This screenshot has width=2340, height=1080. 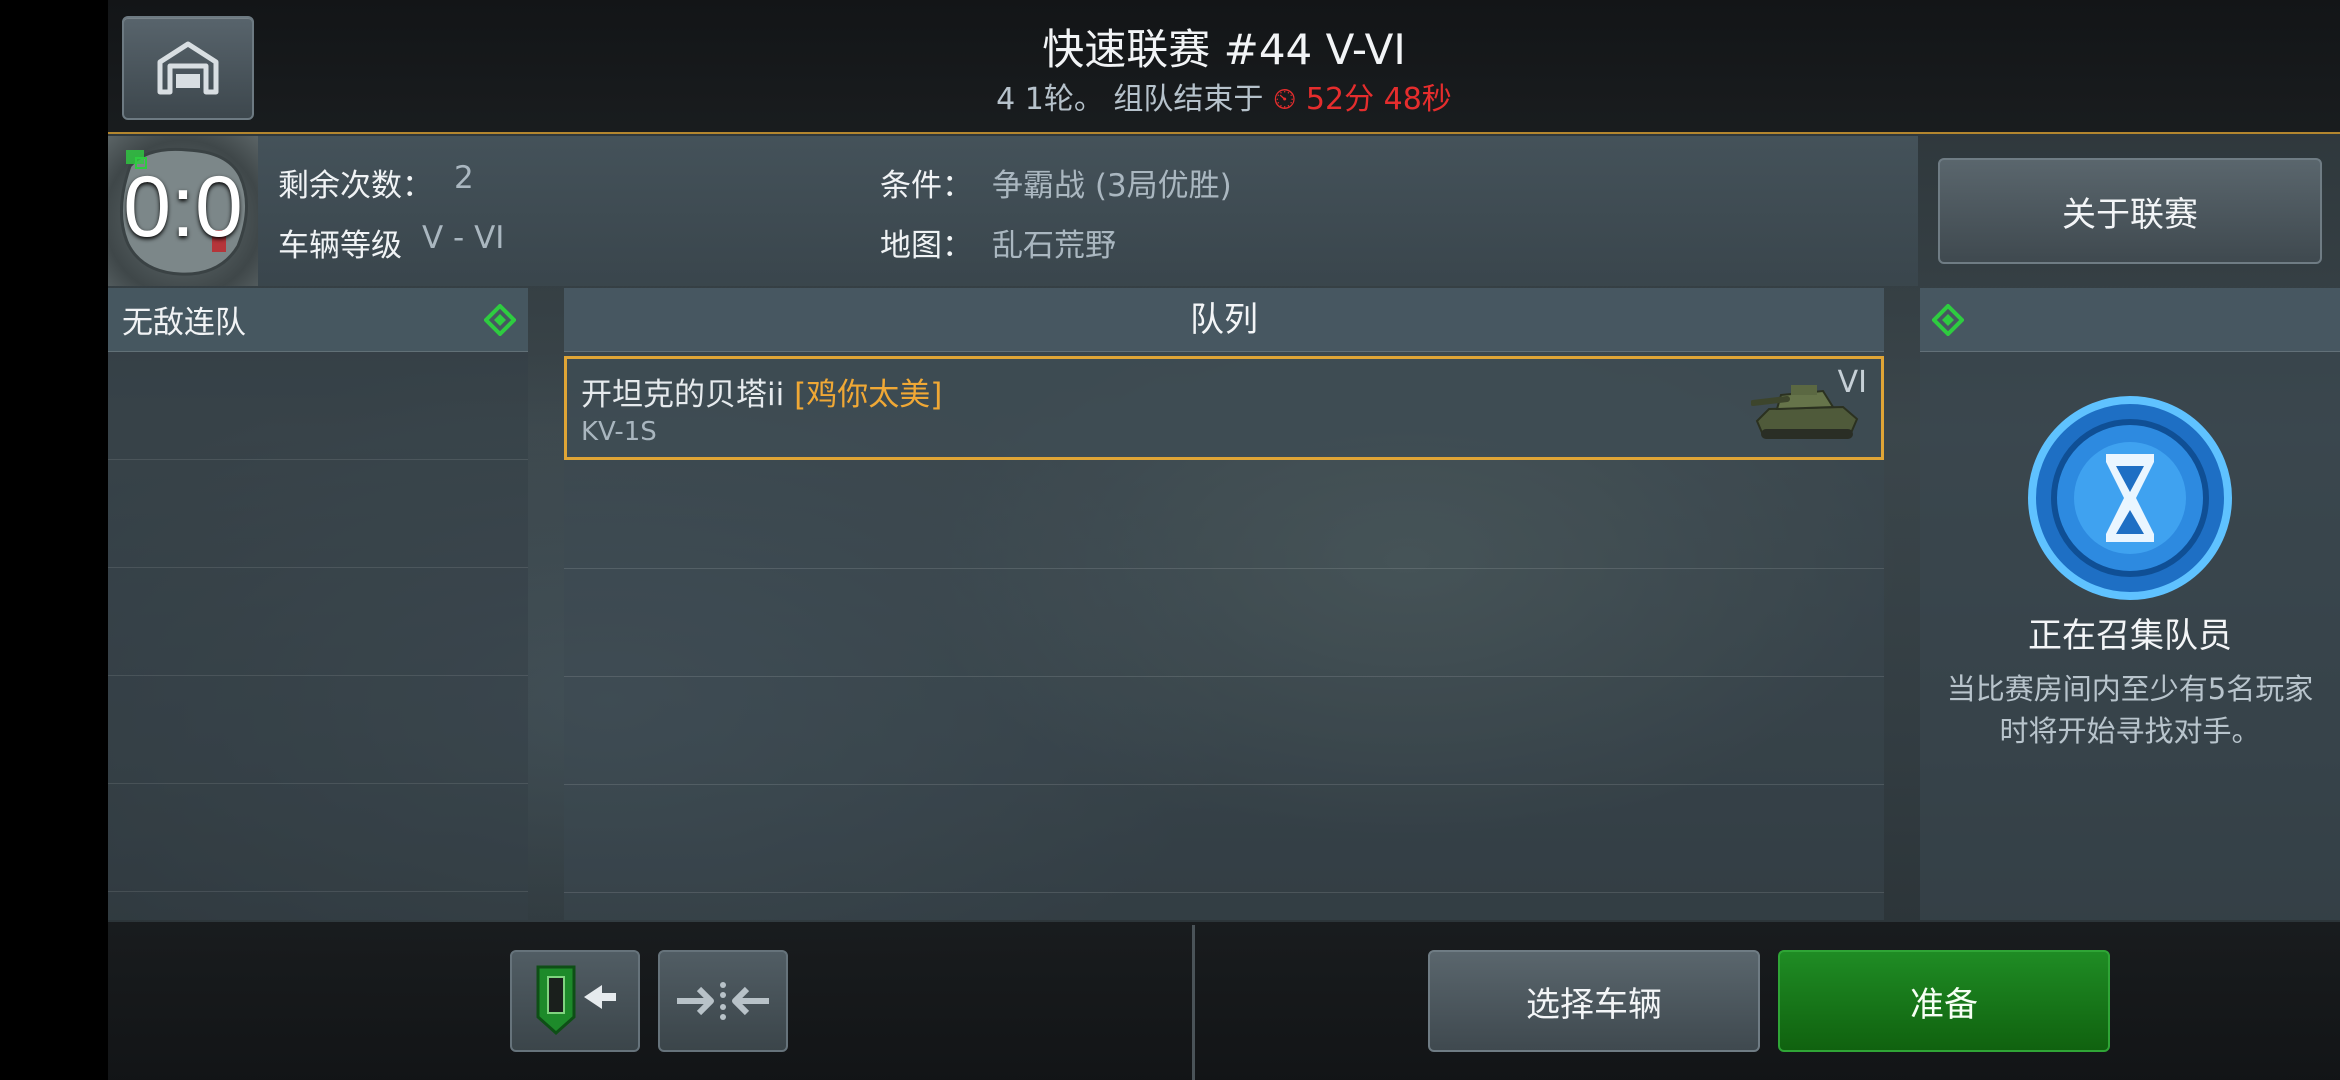 What do you see at coordinates (1224, 320) in the screenshot?
I see `queue-header: 队列` at bounding box center [1224, 320].